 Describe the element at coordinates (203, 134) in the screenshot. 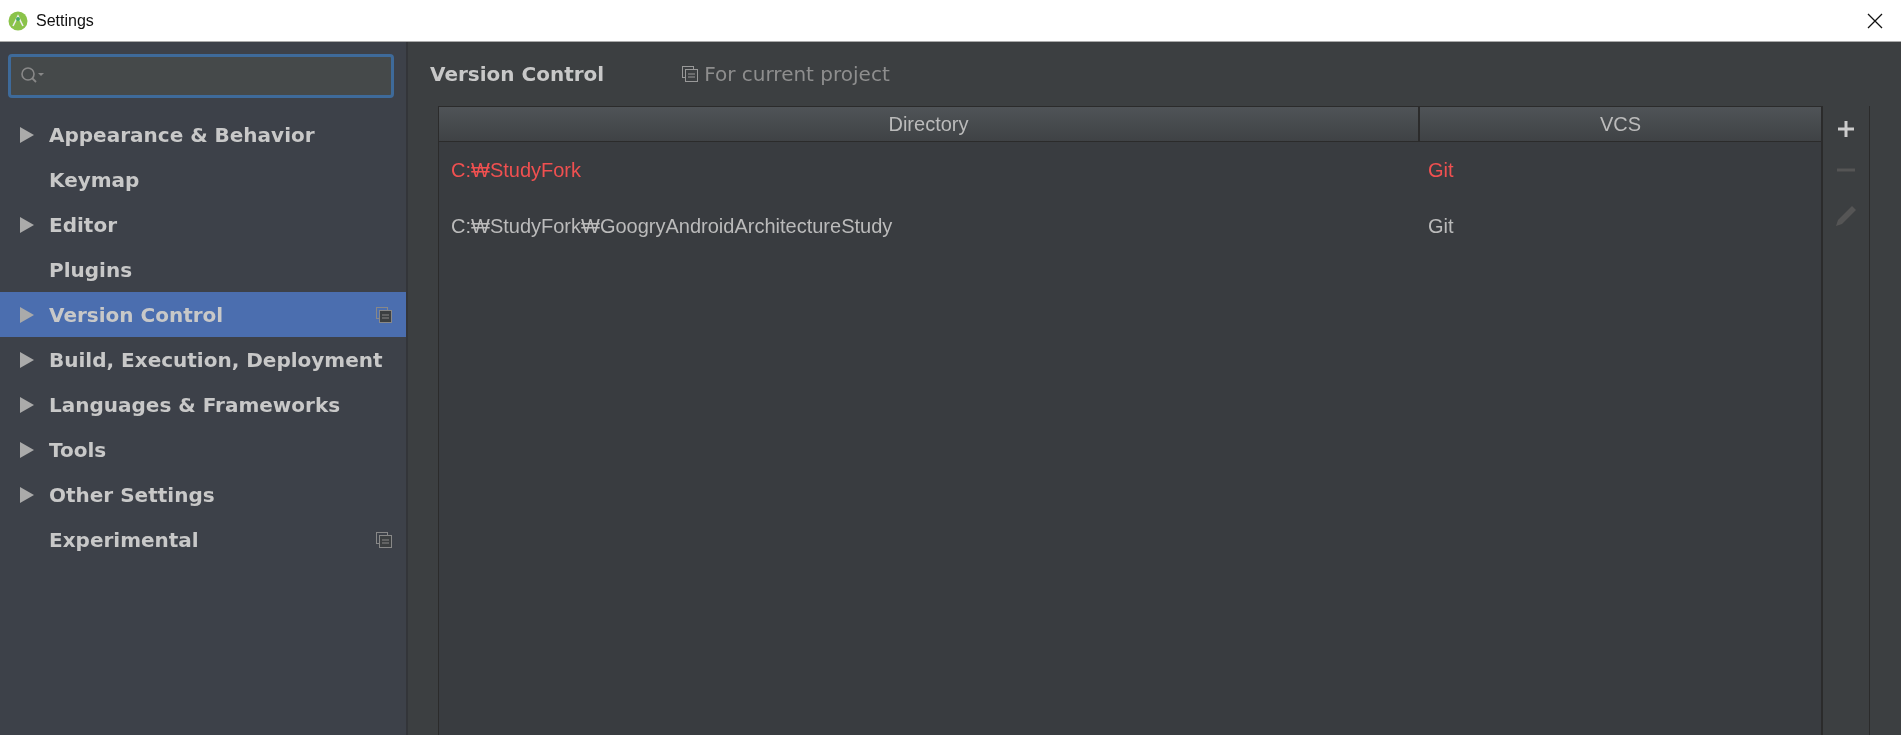

I see `sidebar-item: Appearance & Behavior` at that location.